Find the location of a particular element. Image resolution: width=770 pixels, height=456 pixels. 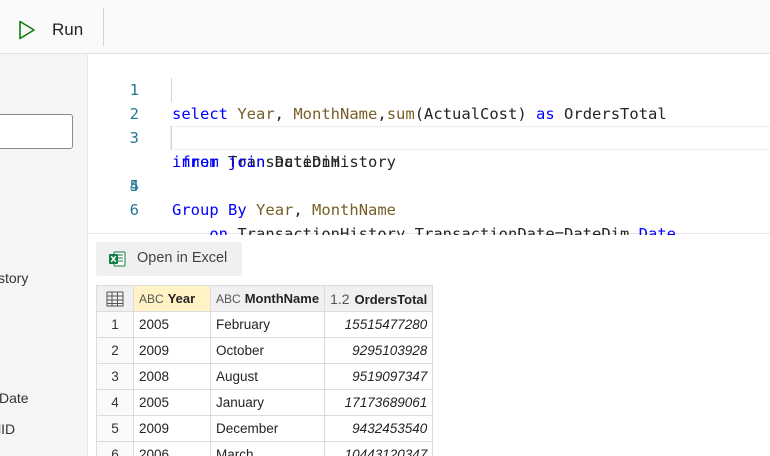

column-header-monthname: ABC MonthName is located at coordinates (267, 298).